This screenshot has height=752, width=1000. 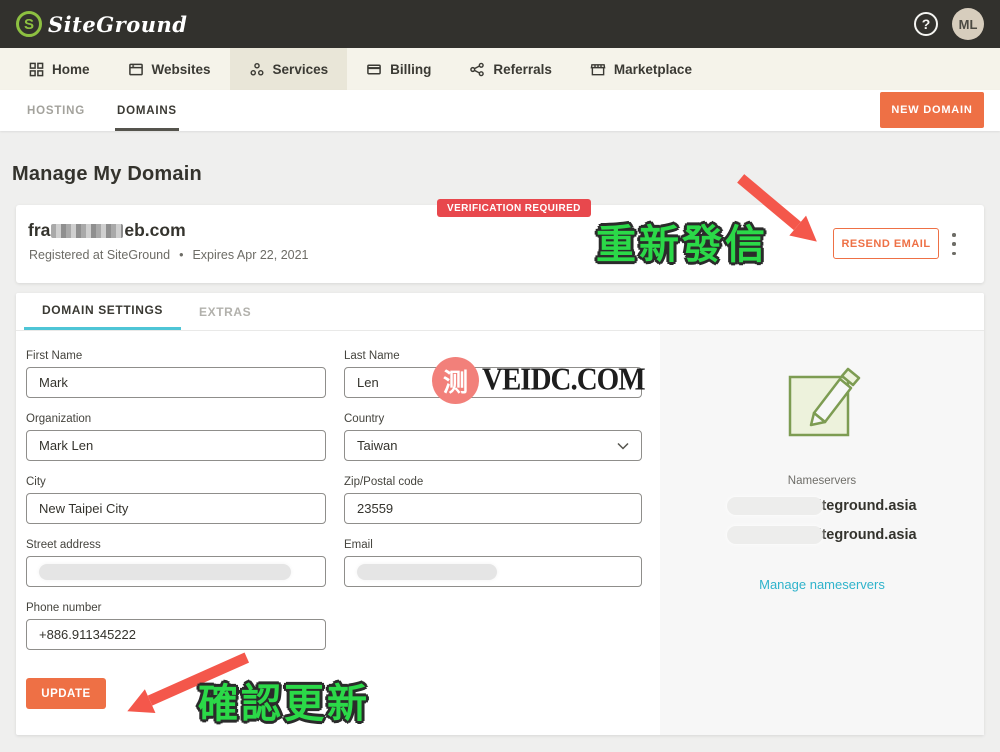 I want to click on nav-item-websites: Websites, so click(x=169, y=69).